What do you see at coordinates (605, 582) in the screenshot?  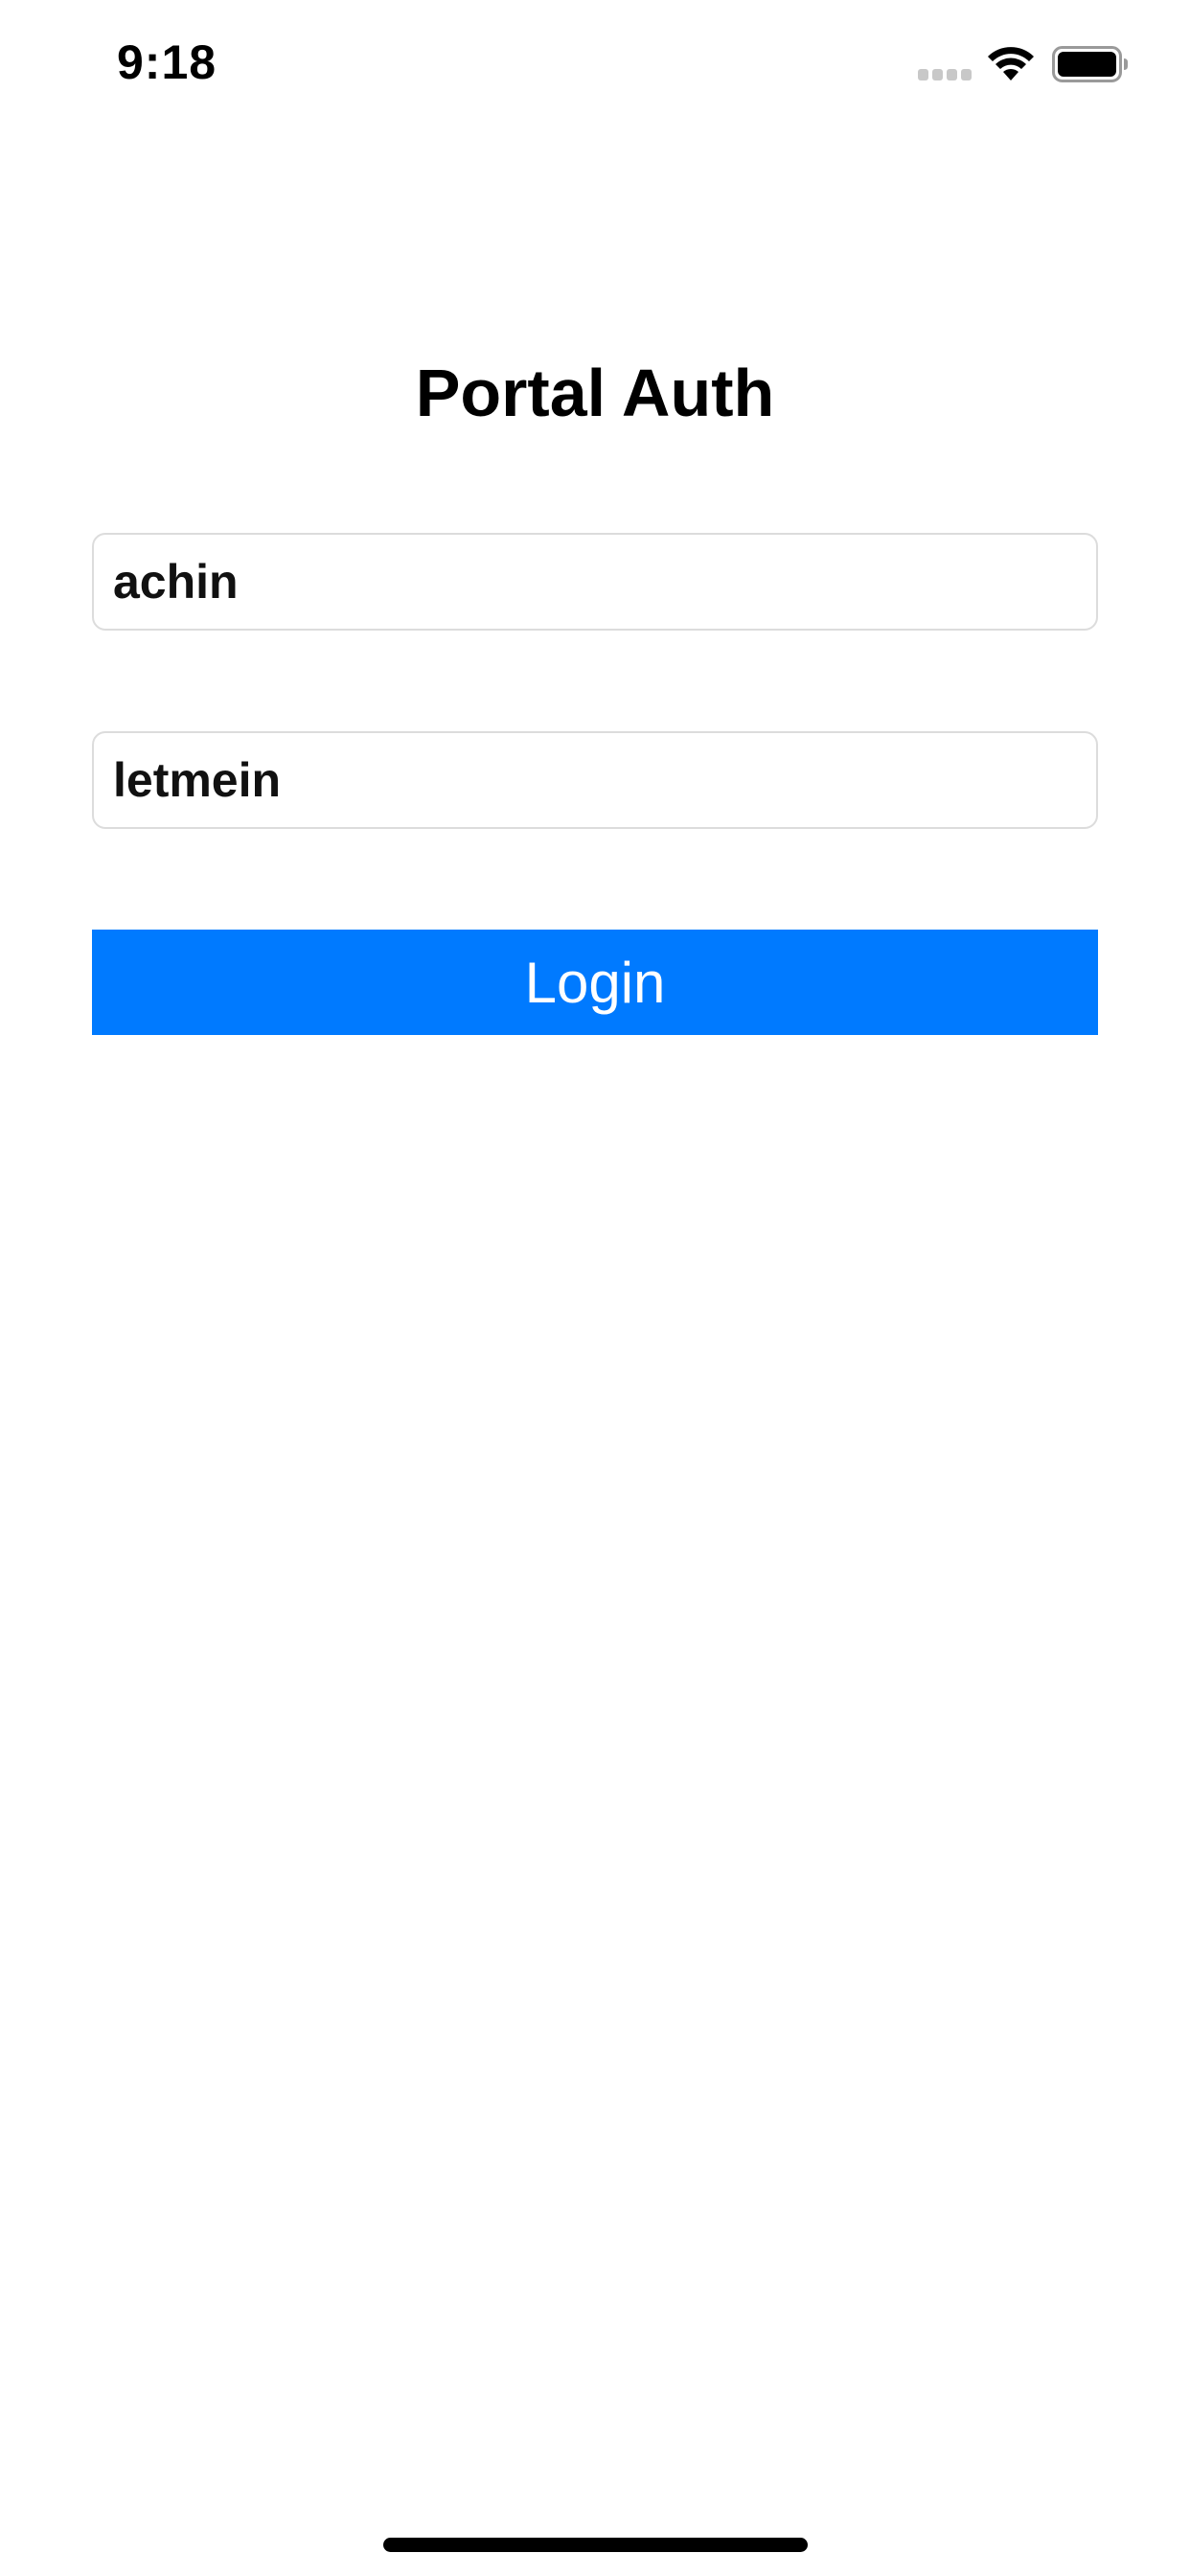 I see `username-input` at bounding box center [605, 582].